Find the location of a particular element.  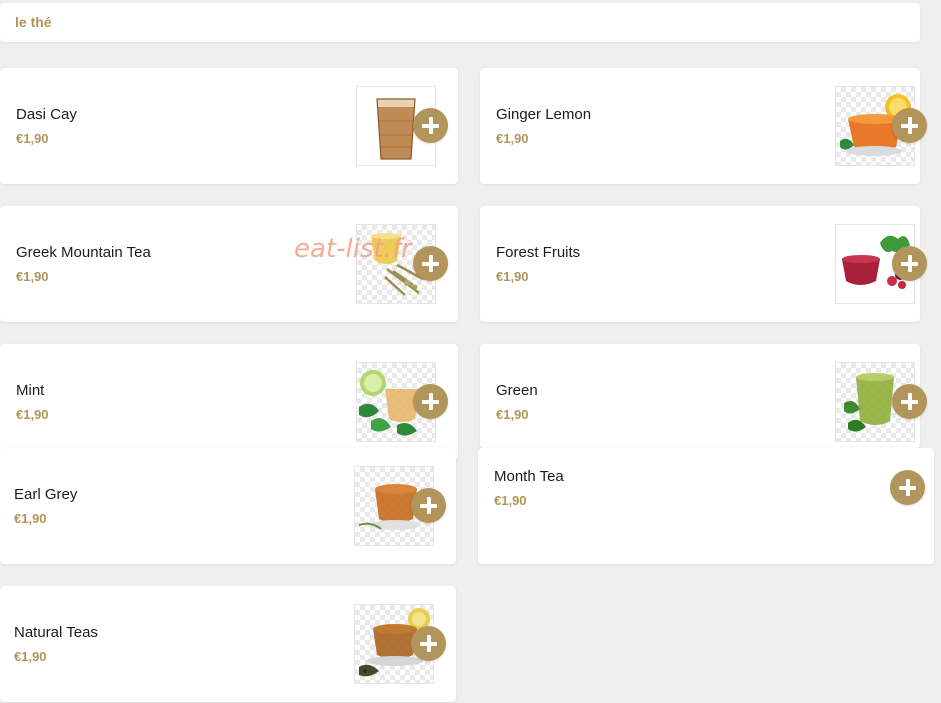

menu-item-card: Forest Fruits €1,90 is located at coordinates (703, 264).